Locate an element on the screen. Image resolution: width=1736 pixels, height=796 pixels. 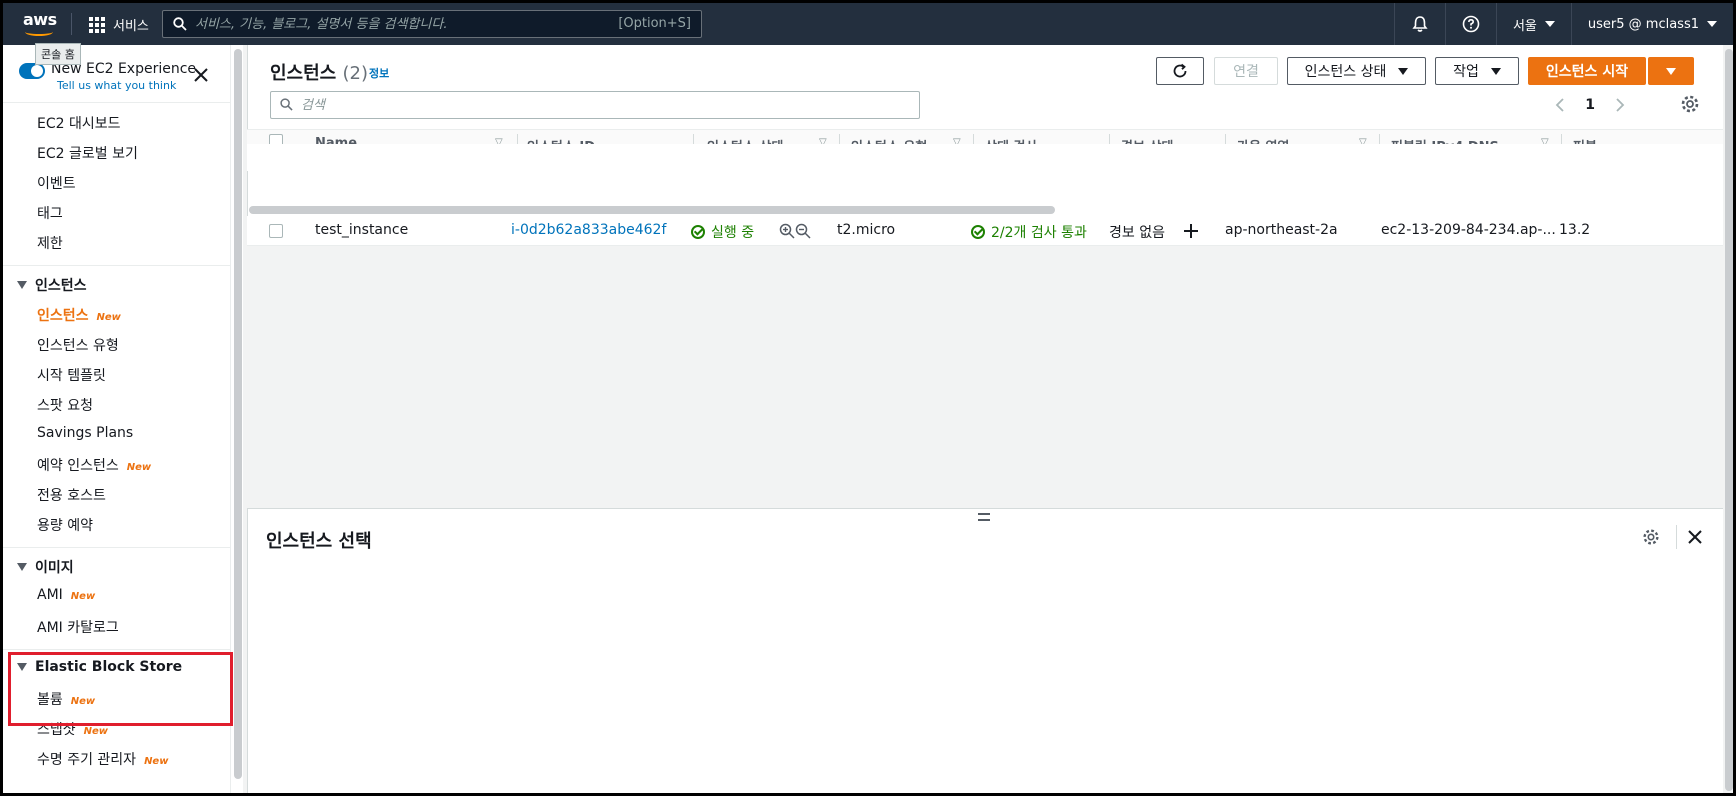
sidebar-item-instances: 인스턴스 New is located at coordinates (79, 315).